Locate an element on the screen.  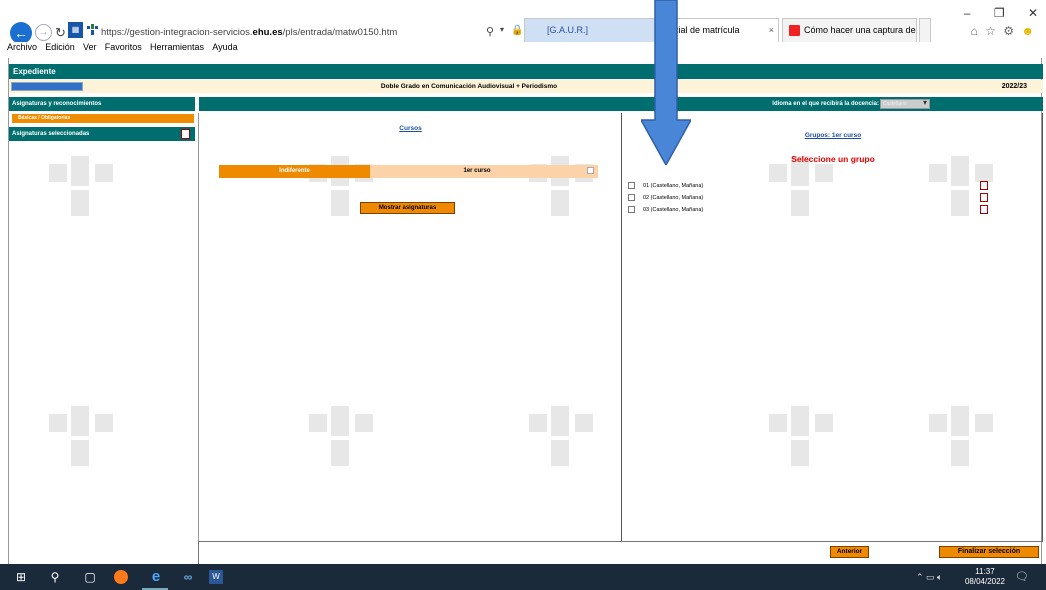
window-controls: – ❐ ✕ is located at coordinates (991, 13).